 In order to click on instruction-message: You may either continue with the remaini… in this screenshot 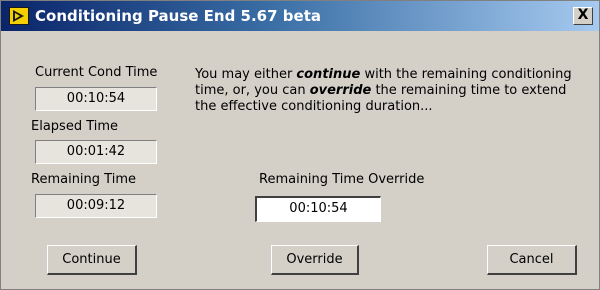, I will do `click(393, 91)`.